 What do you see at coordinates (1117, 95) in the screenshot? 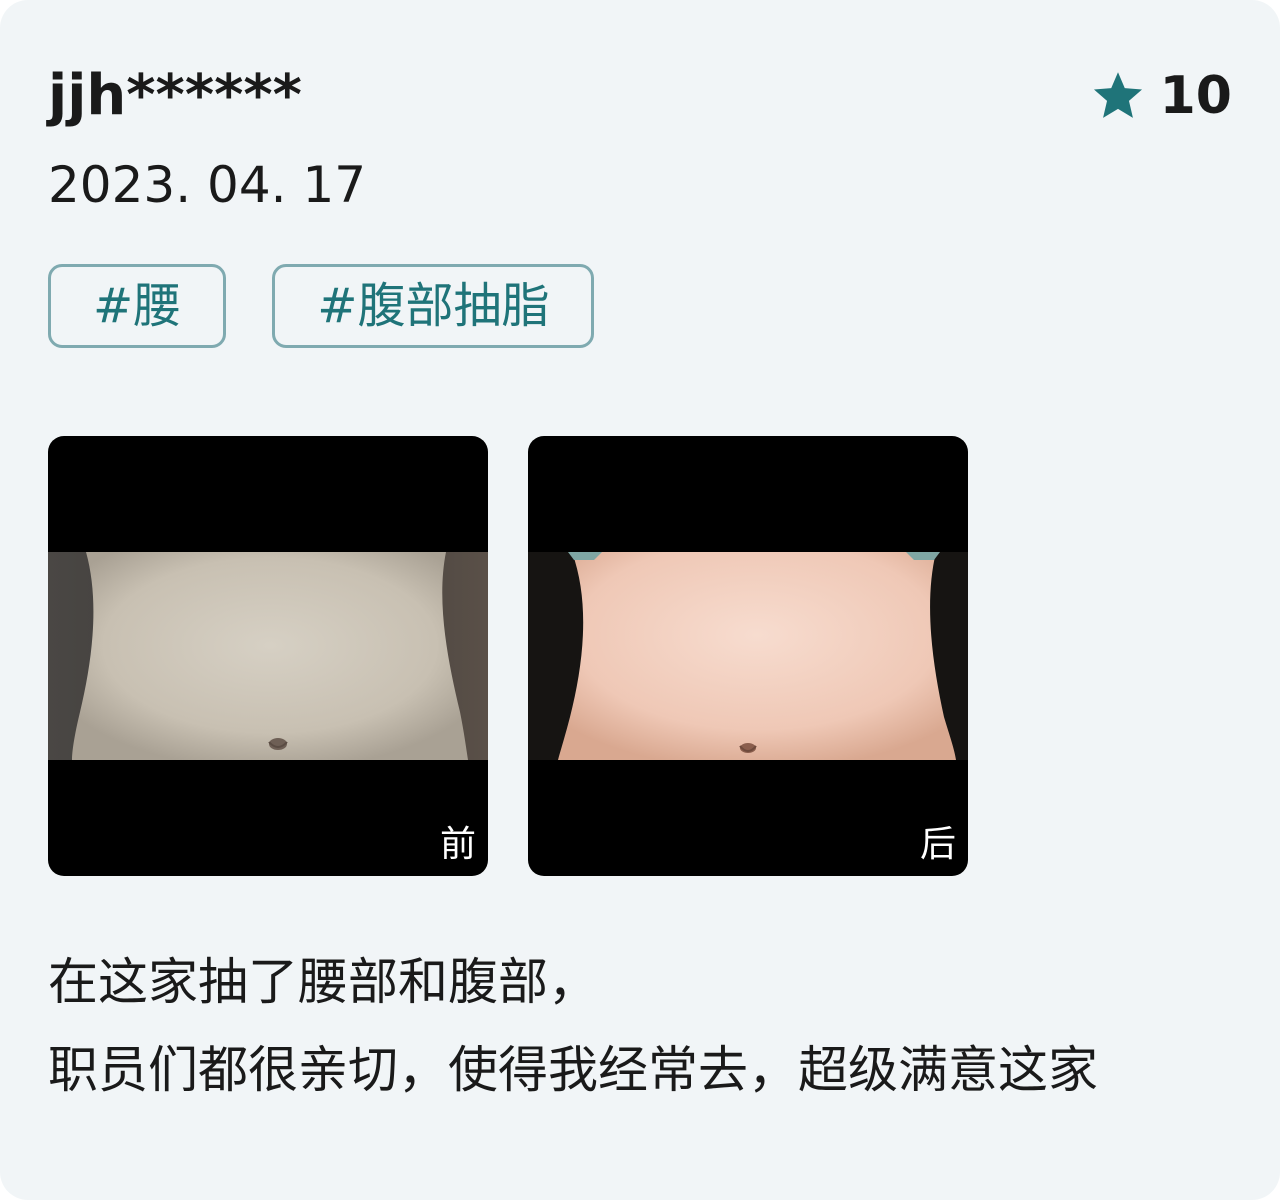
I see `star-icon` at bounding box center [1117, 95].